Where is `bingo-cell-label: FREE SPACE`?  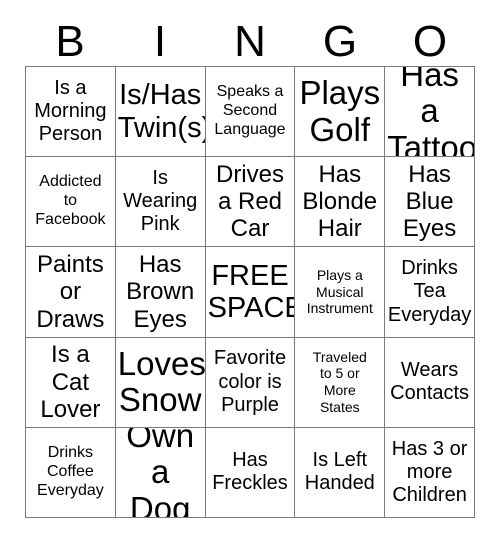
bingo-cell-label: FREE SPACE is located at coordinates (251, 291).